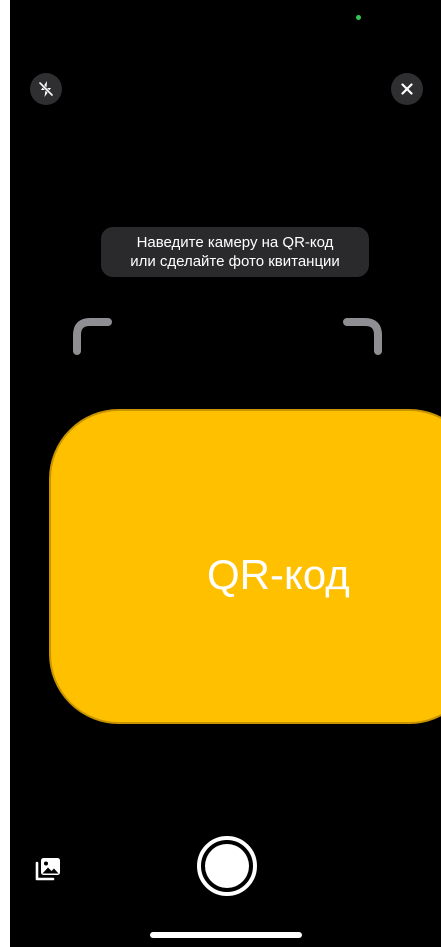 The height and width of the screenshot is (947, 441). What do you see at coordinates (362, 336) in the screenshot?
I see `viewfinder-corner-top-right` at bounding box center [362, 336].